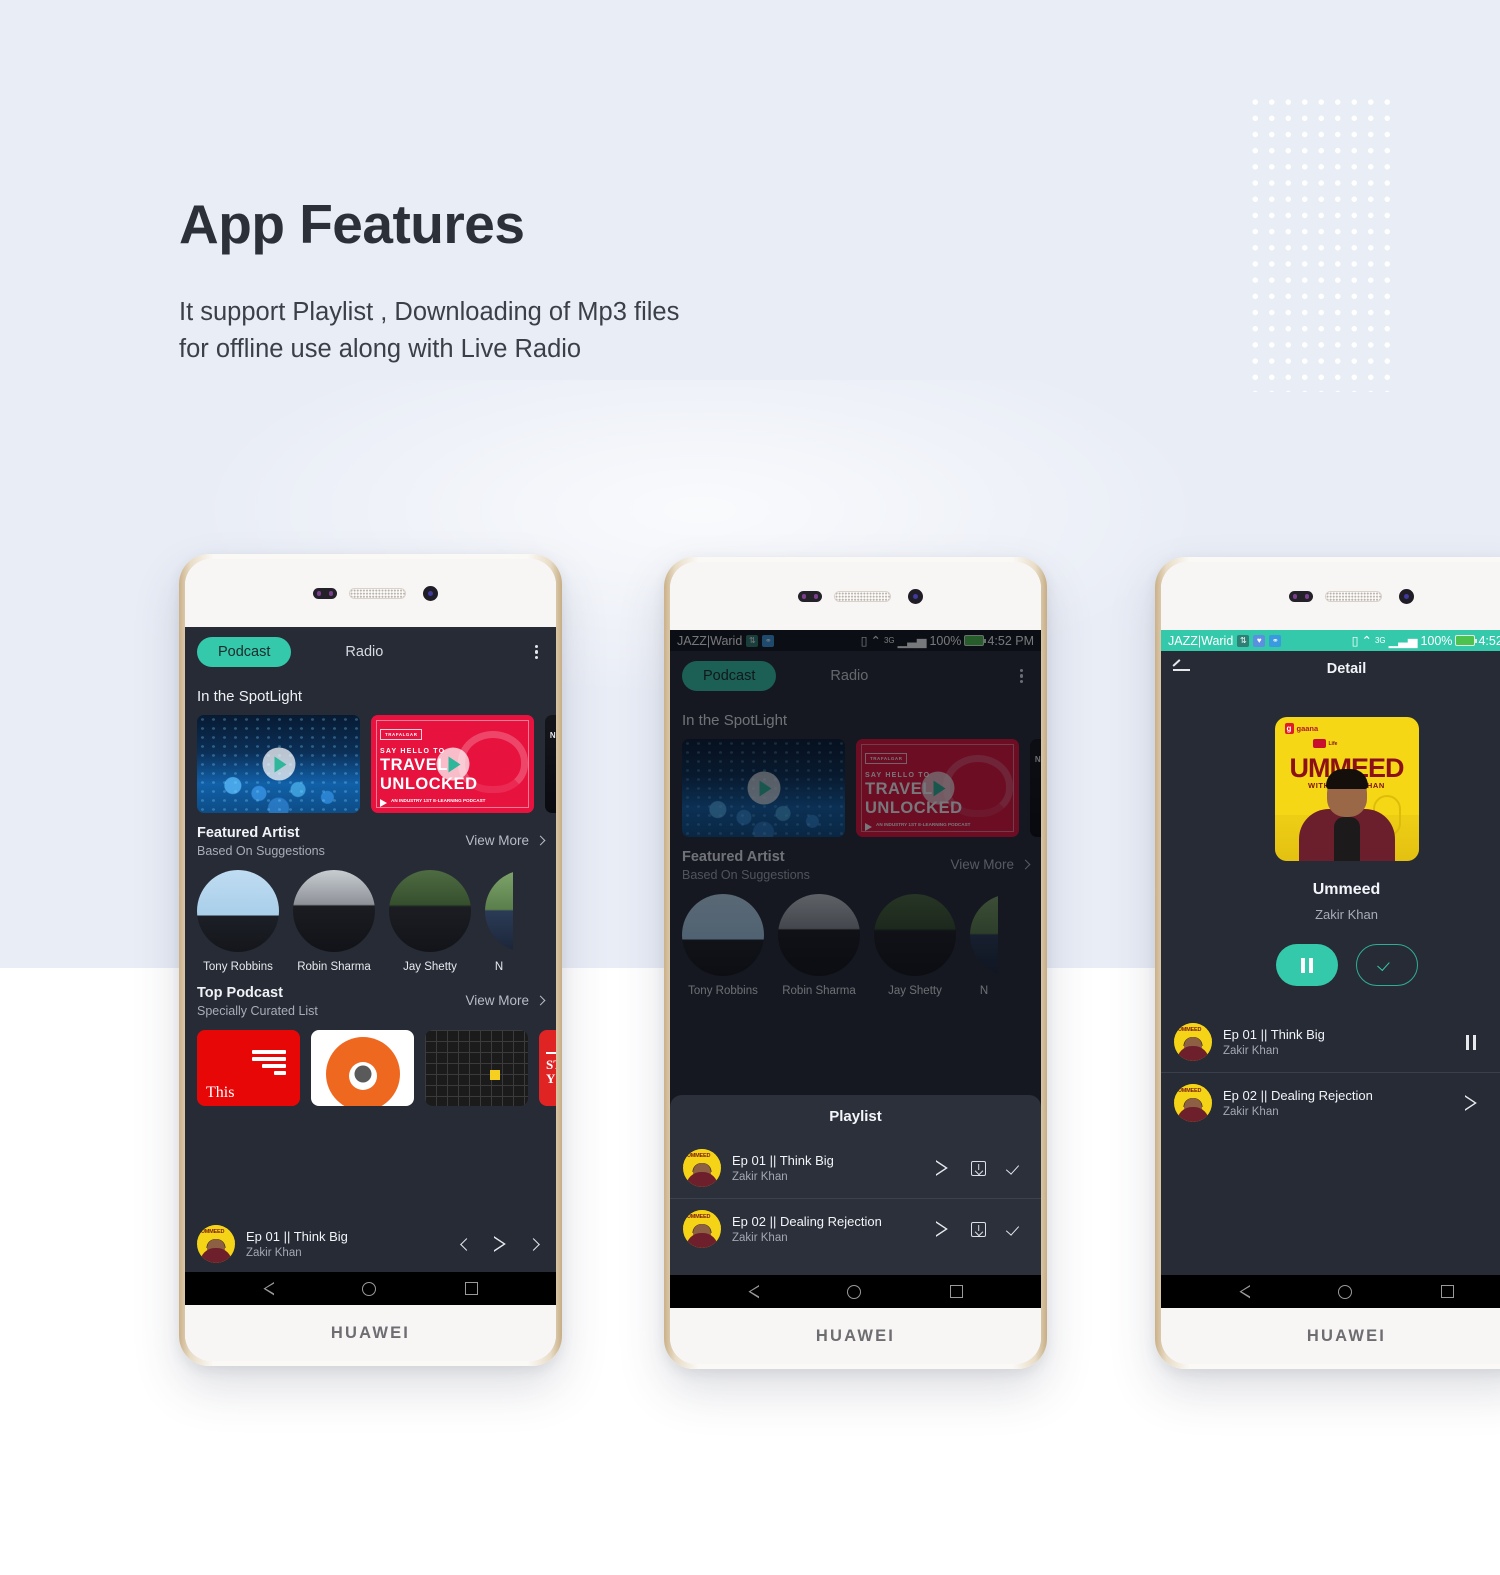 The height and width of the screenshot is (1575, 1500). I want to click on pause-icon, so click(1472, 1042).